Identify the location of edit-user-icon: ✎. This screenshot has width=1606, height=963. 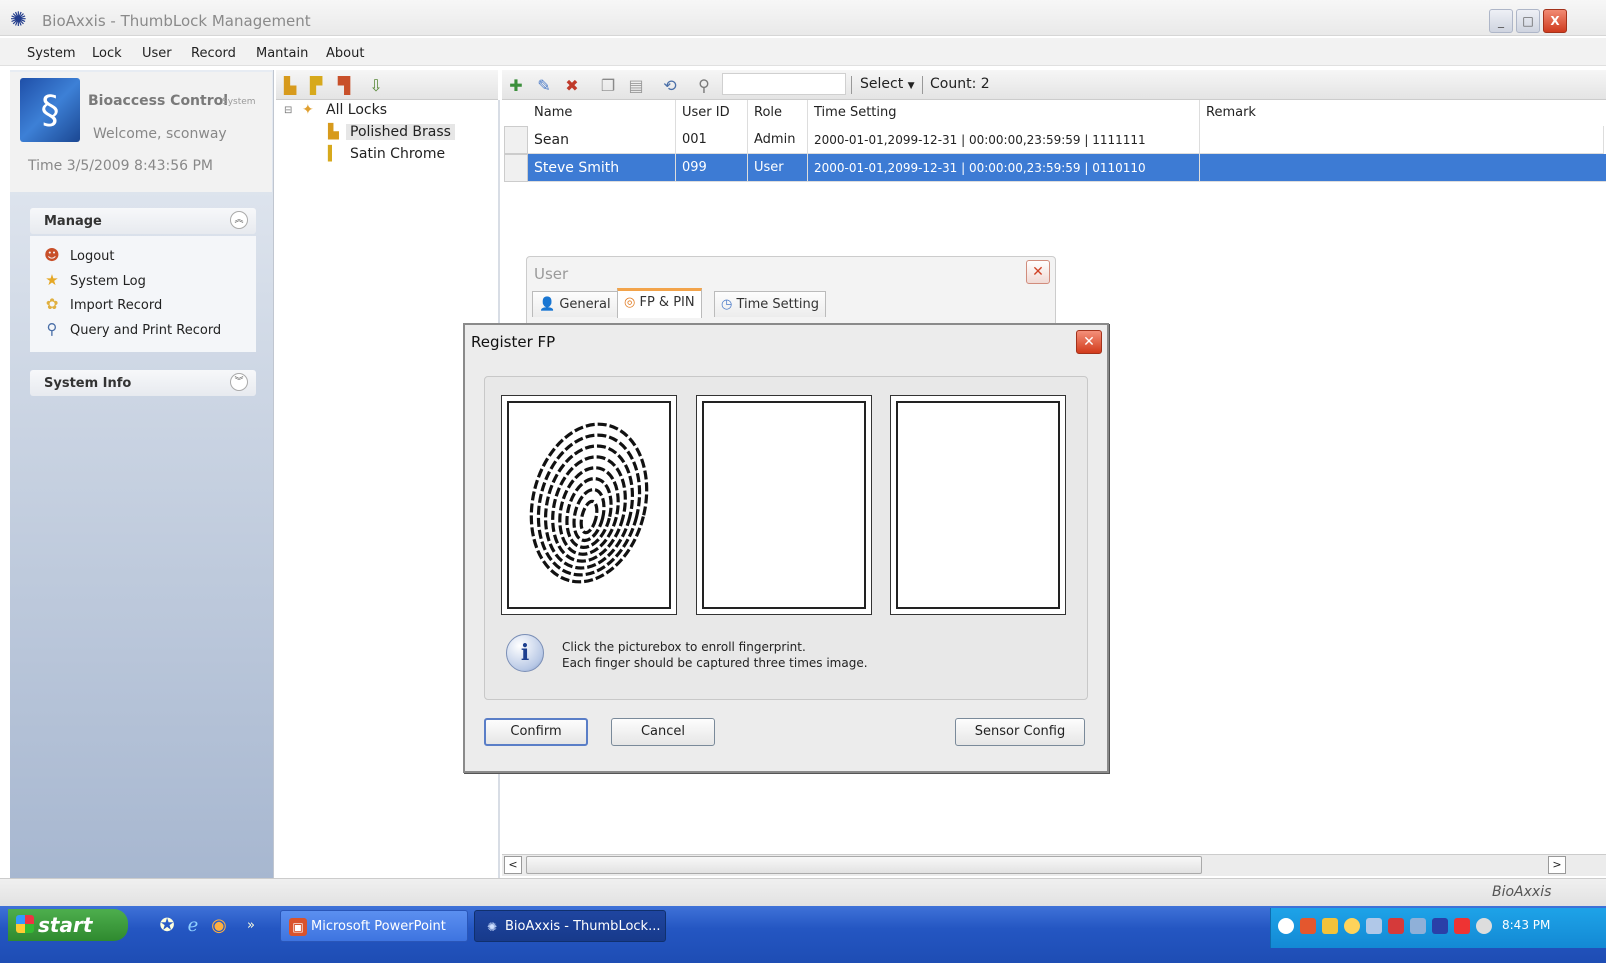
(544, 86).